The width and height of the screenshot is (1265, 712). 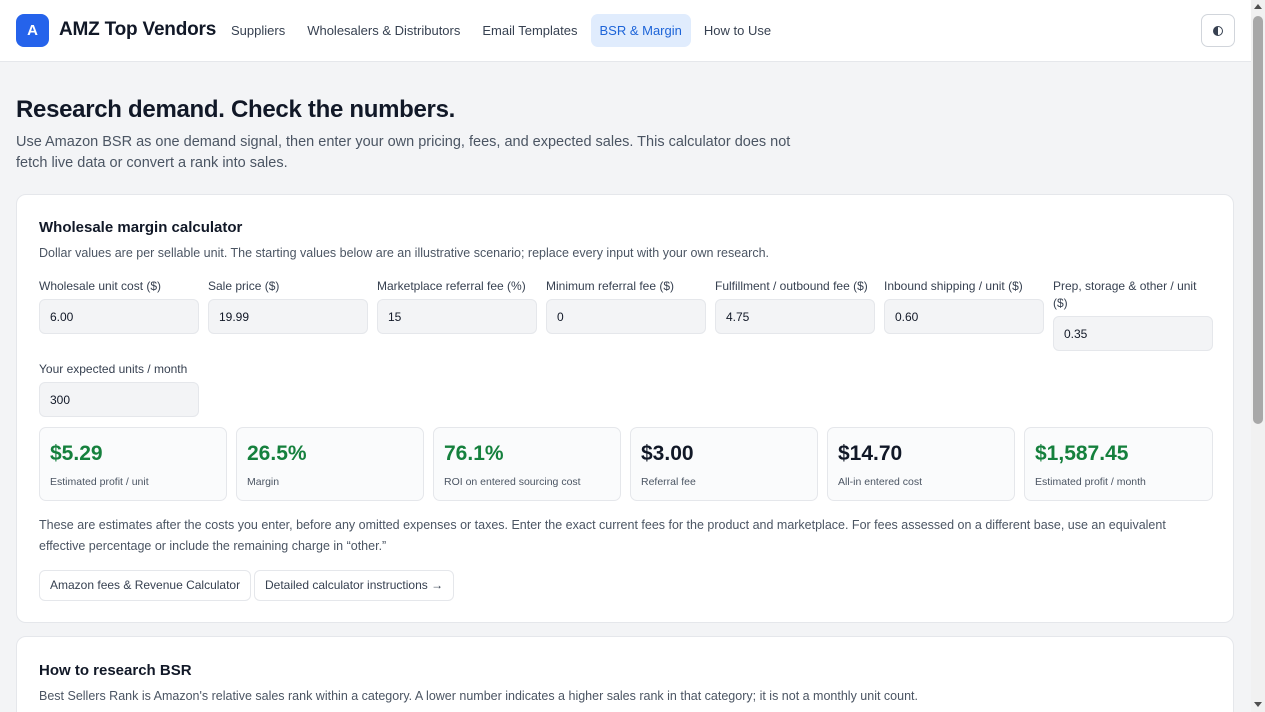 I want to click on field-sale-price: Sale price ($), so click(x=288, y=306).